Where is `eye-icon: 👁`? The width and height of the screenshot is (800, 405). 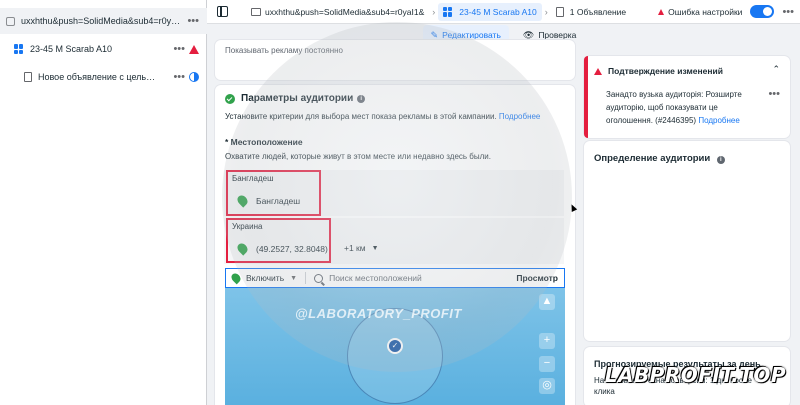 eye-icon: 👁 is located at coordinates (528, 34).